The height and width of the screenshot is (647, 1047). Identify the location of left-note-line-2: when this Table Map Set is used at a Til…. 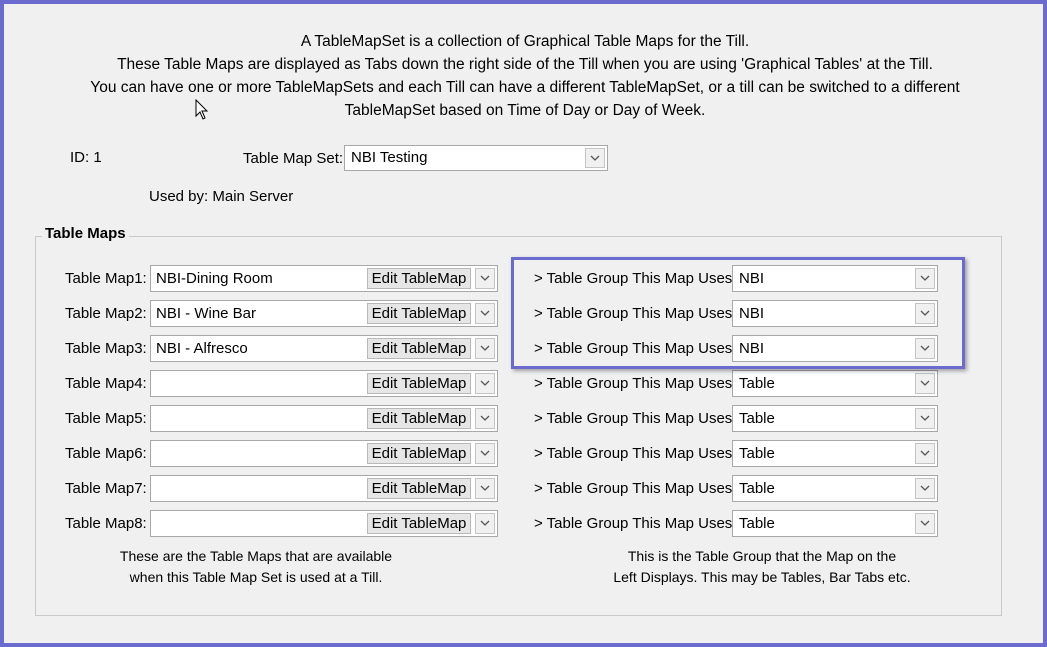
(256, 577).